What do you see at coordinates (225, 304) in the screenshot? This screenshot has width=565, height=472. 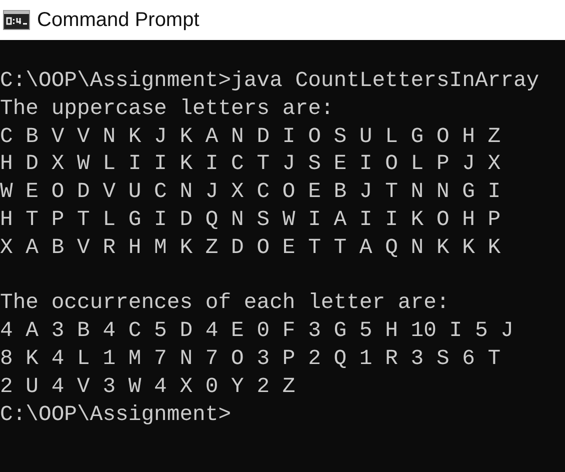 I see `console-line: The occurrences of each letter are:` at bounding box center [225, 304].